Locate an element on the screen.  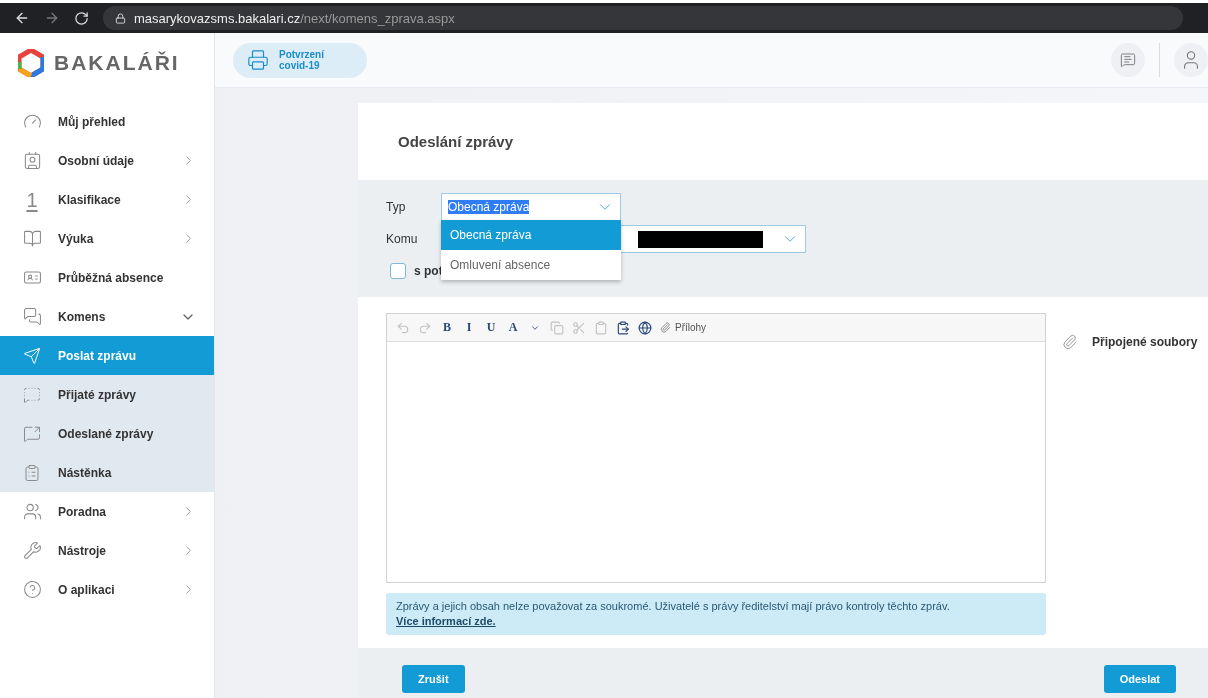
sidebar-subitem: Přijaté zprávy is located at coordinates (107, 394).